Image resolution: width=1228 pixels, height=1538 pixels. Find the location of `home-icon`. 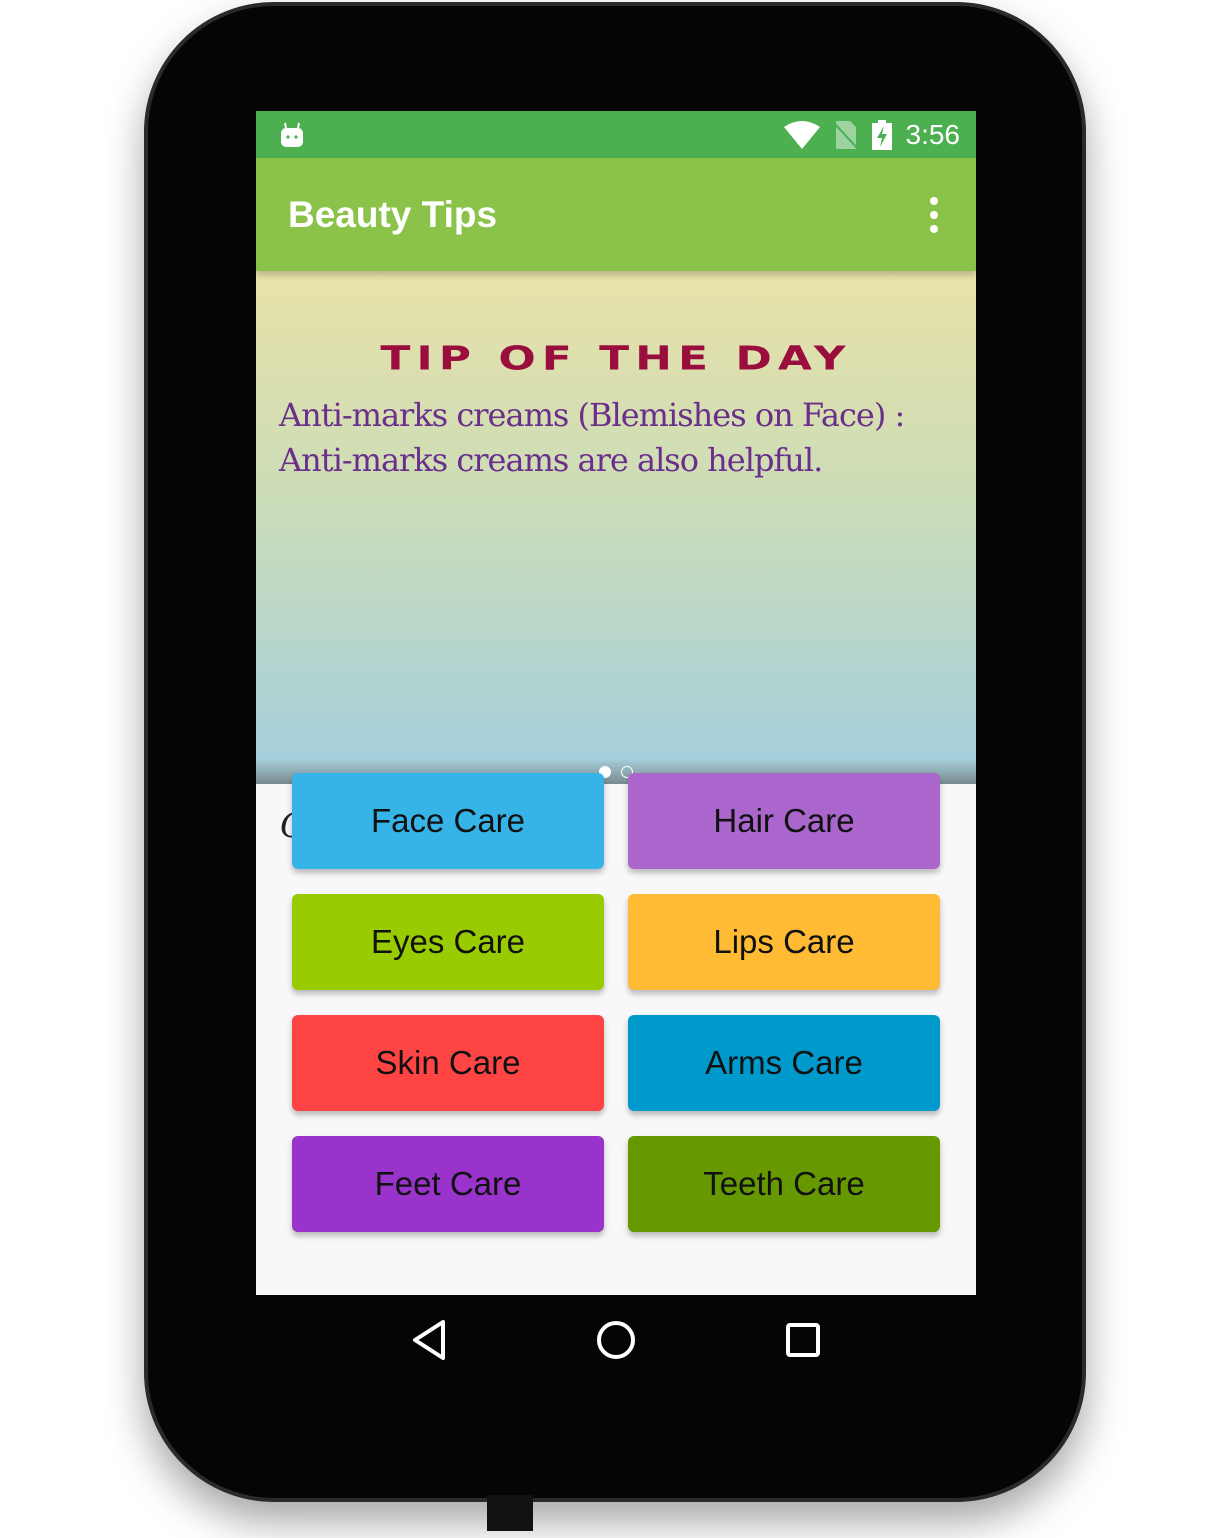

home-icon is located at coordinates (616, 1340).